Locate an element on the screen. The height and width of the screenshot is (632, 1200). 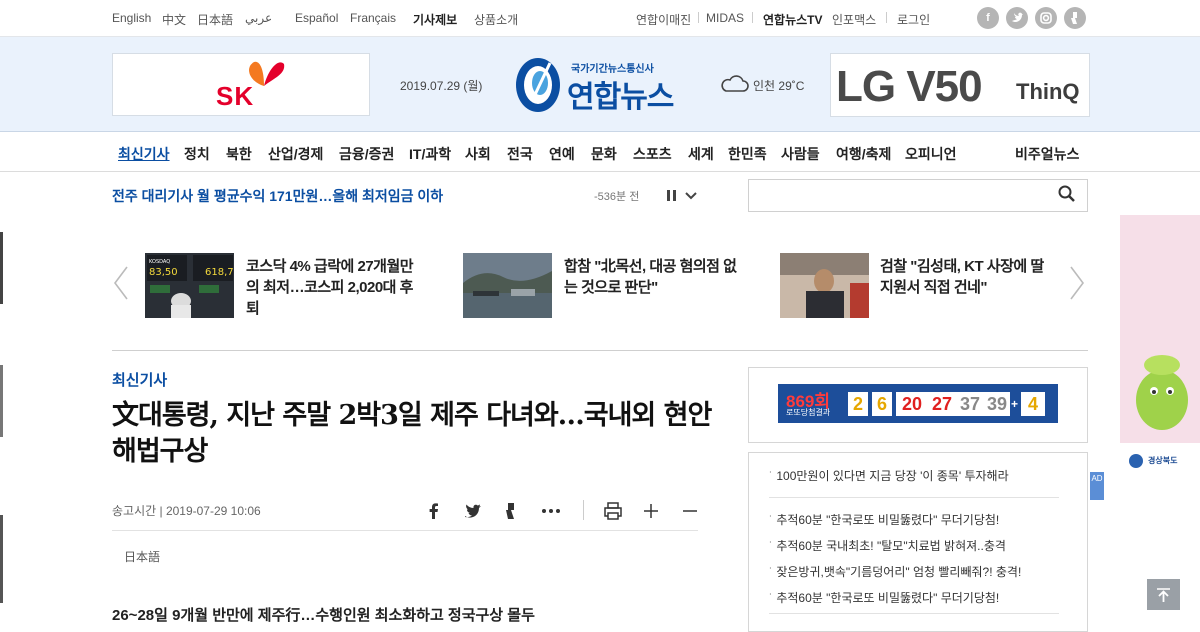
nav-entertainment: 연예 is located at coordinates (562, 154).